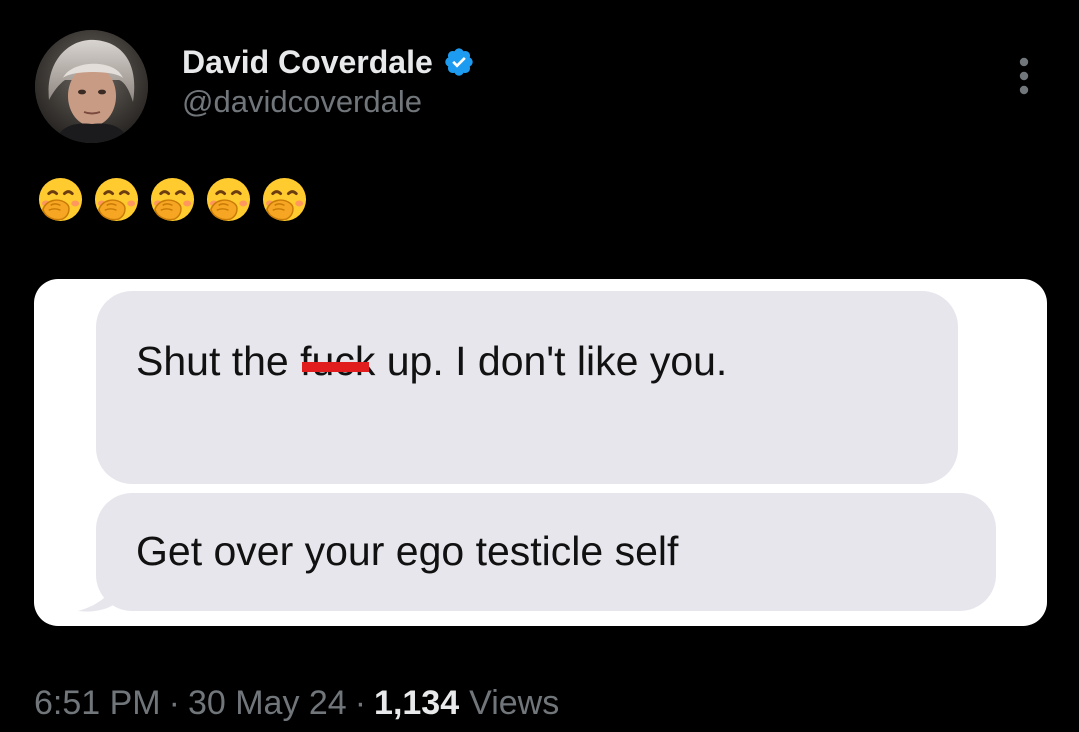 The height and width of the screenshot is (732, 1079). I want to click on censored-word: fuck, so click(338, 361).